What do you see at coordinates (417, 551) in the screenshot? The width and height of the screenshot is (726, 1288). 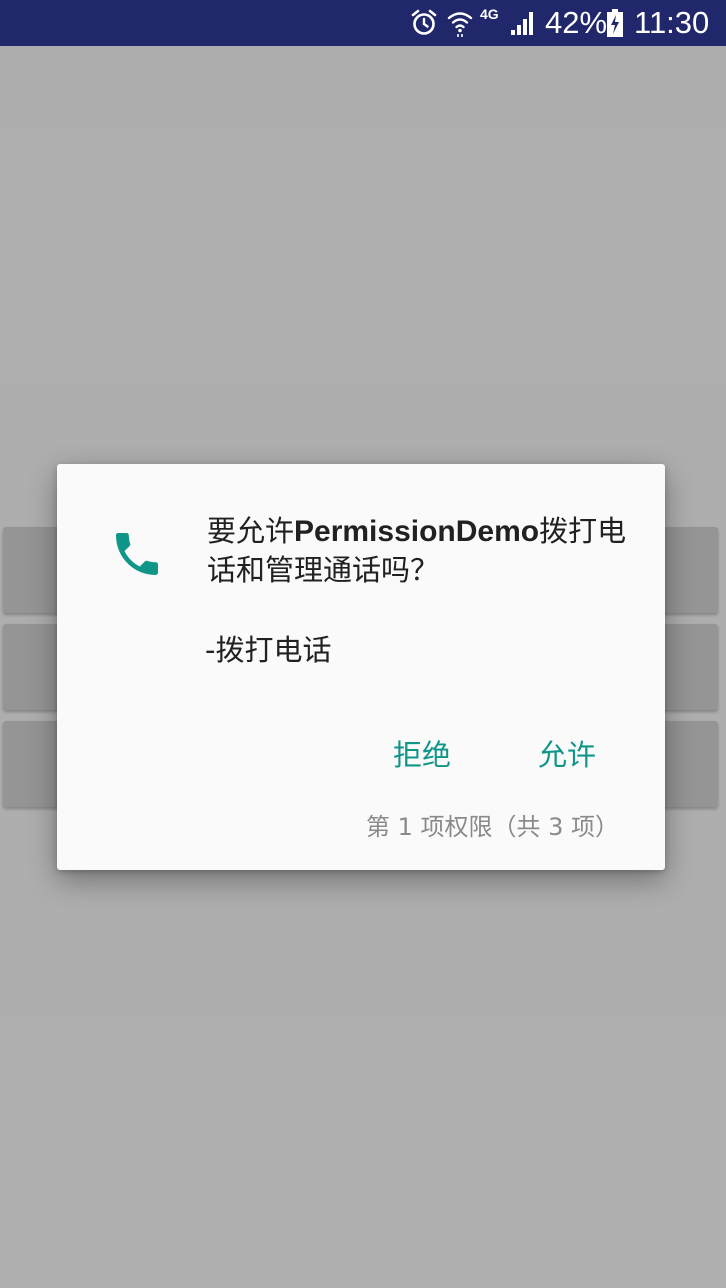 I see `permission-message: 要允许PermissionDemo拨打电话和管理通话吗？` at bounding box center [417, 551].